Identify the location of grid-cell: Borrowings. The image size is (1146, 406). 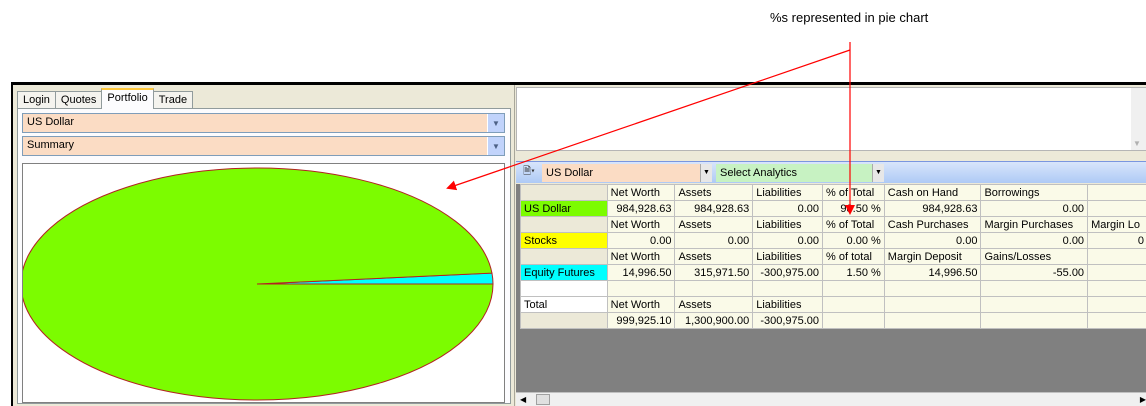
(1034, 192).